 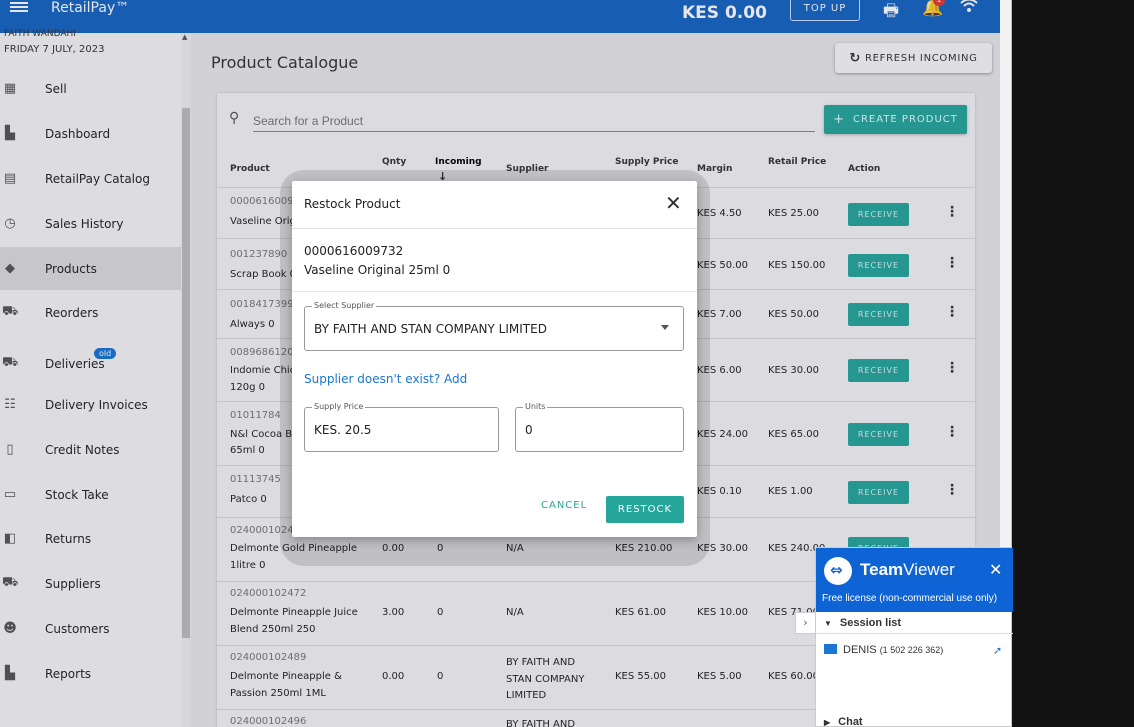 I want to click on cancel-button: CANCEL, so click(x=564, y=505).